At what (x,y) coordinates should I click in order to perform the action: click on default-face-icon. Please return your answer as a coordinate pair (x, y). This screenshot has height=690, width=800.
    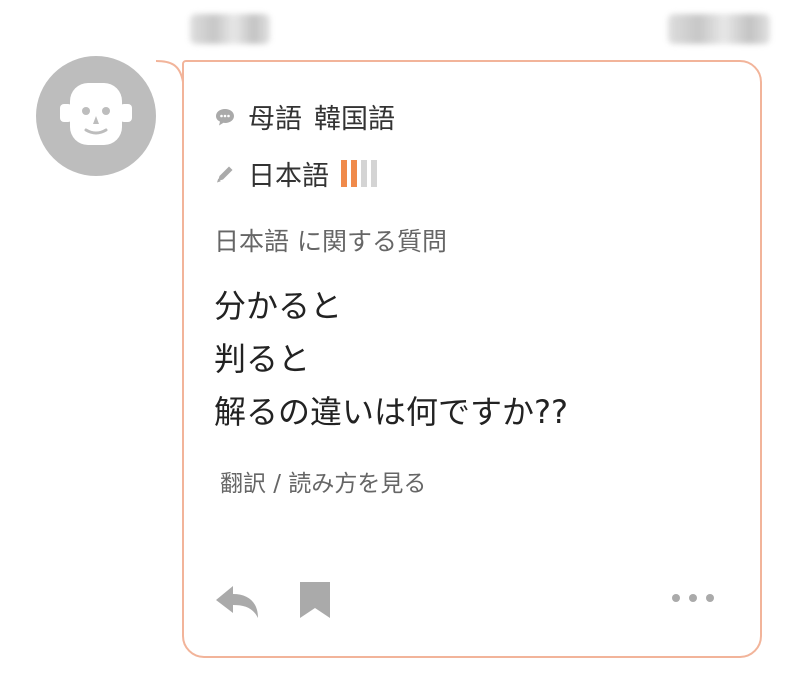
    Looking at the image, I should click on (96, 114).